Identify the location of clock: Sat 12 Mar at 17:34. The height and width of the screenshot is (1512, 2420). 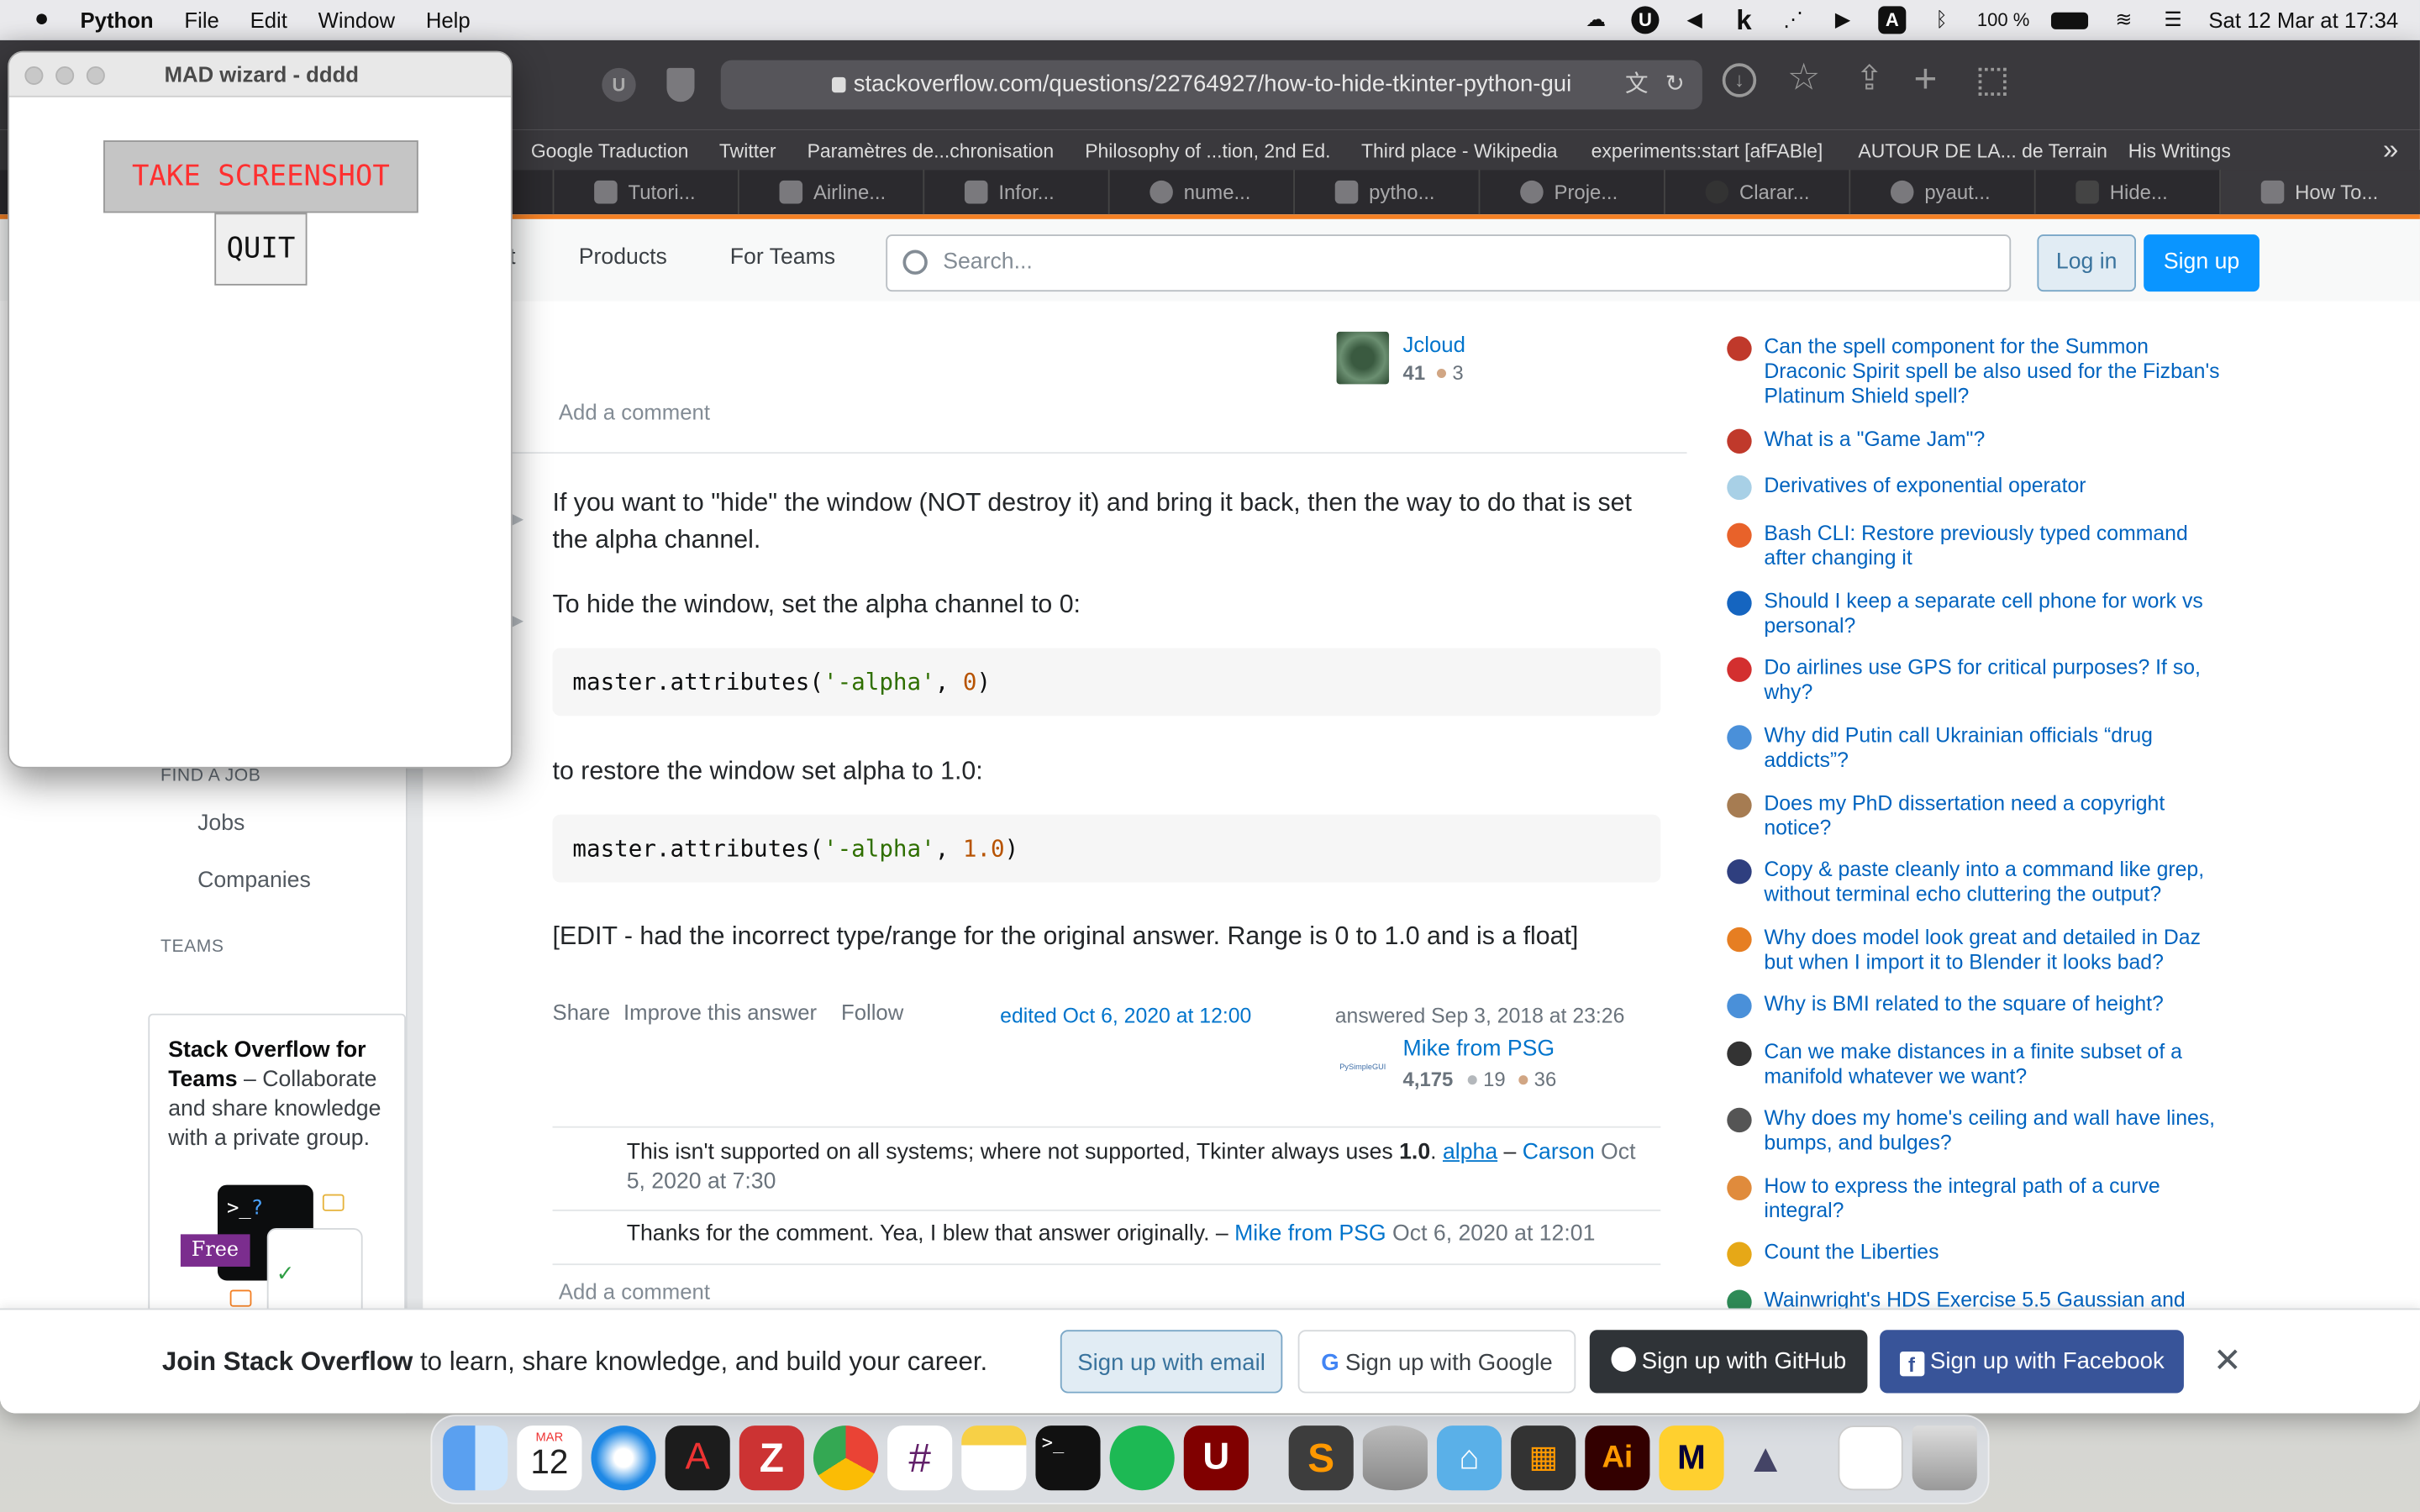
(2303, 20).